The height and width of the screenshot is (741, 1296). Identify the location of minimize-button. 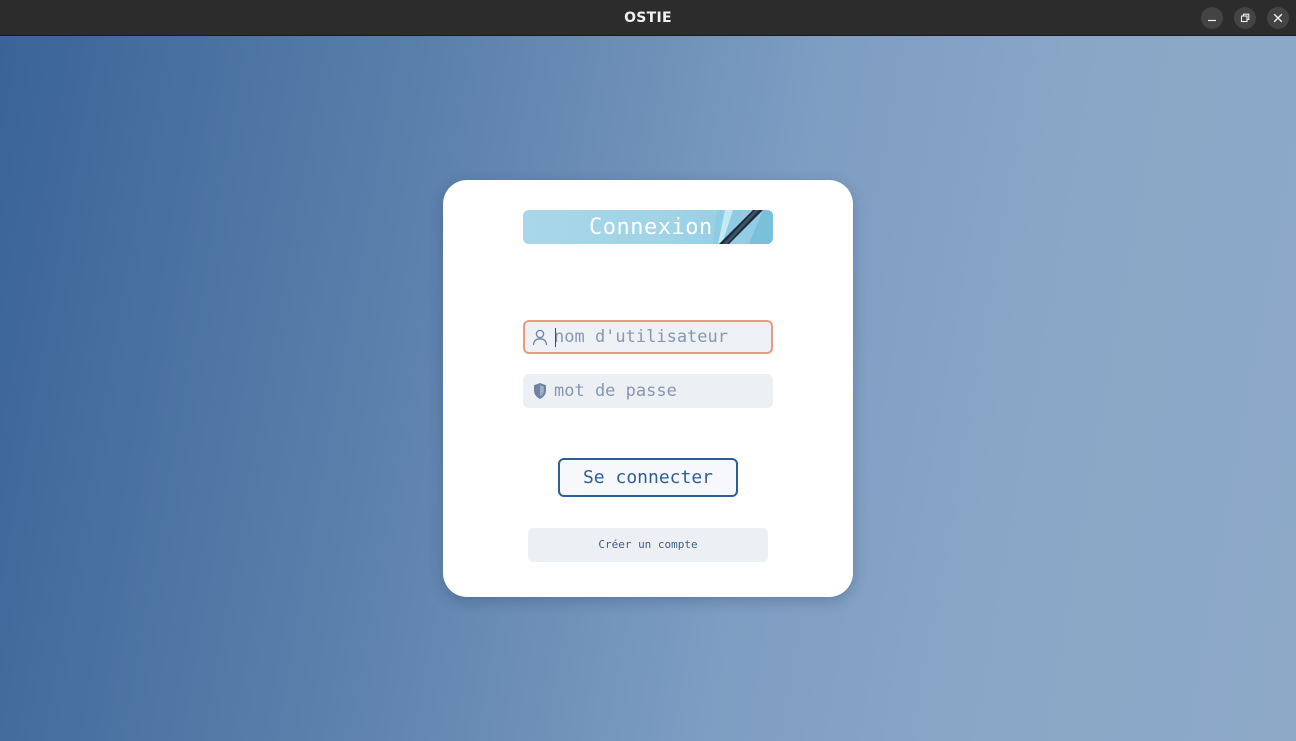
(1212, 18).